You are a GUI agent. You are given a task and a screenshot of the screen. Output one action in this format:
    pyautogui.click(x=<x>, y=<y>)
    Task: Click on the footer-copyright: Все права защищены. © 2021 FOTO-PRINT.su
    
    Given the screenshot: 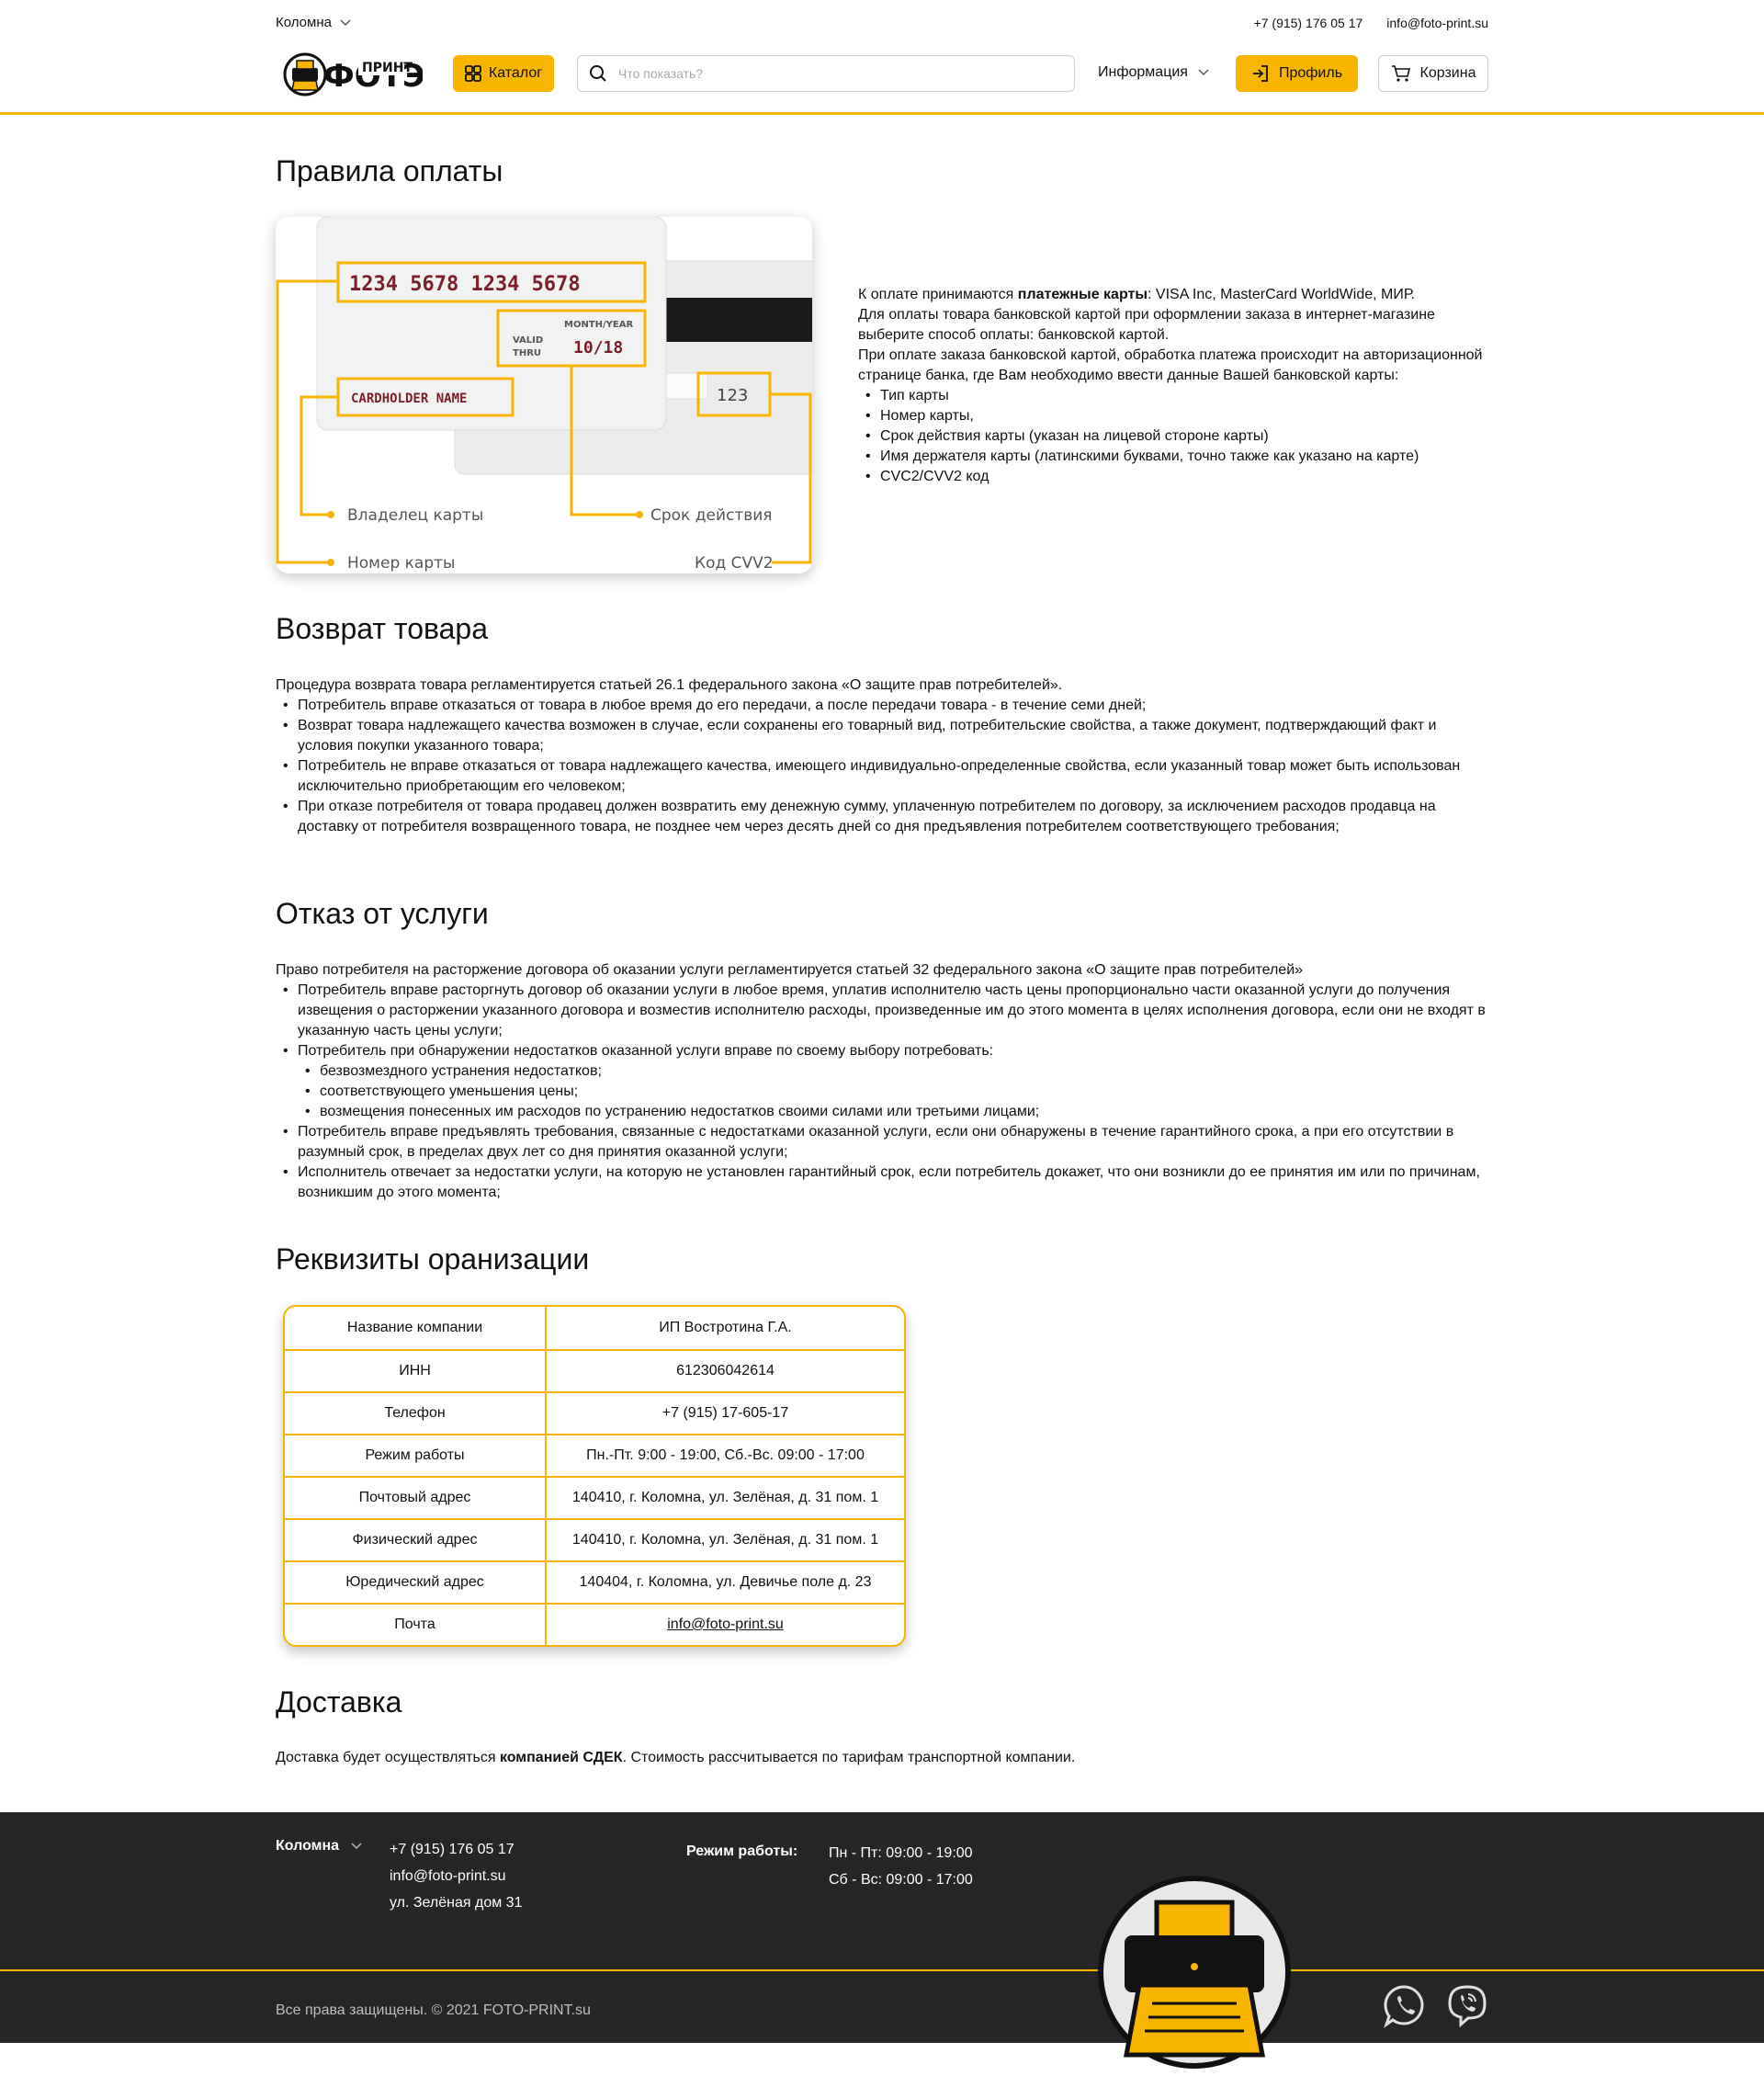 What is the action you would take?
    pyautogui.click(x=433, y=2010)
    